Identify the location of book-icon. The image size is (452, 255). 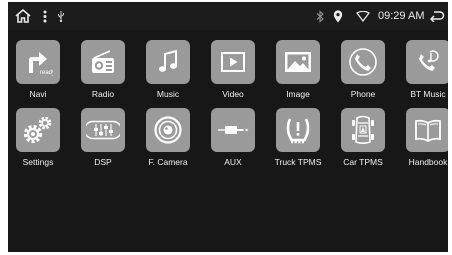
(427, 130).